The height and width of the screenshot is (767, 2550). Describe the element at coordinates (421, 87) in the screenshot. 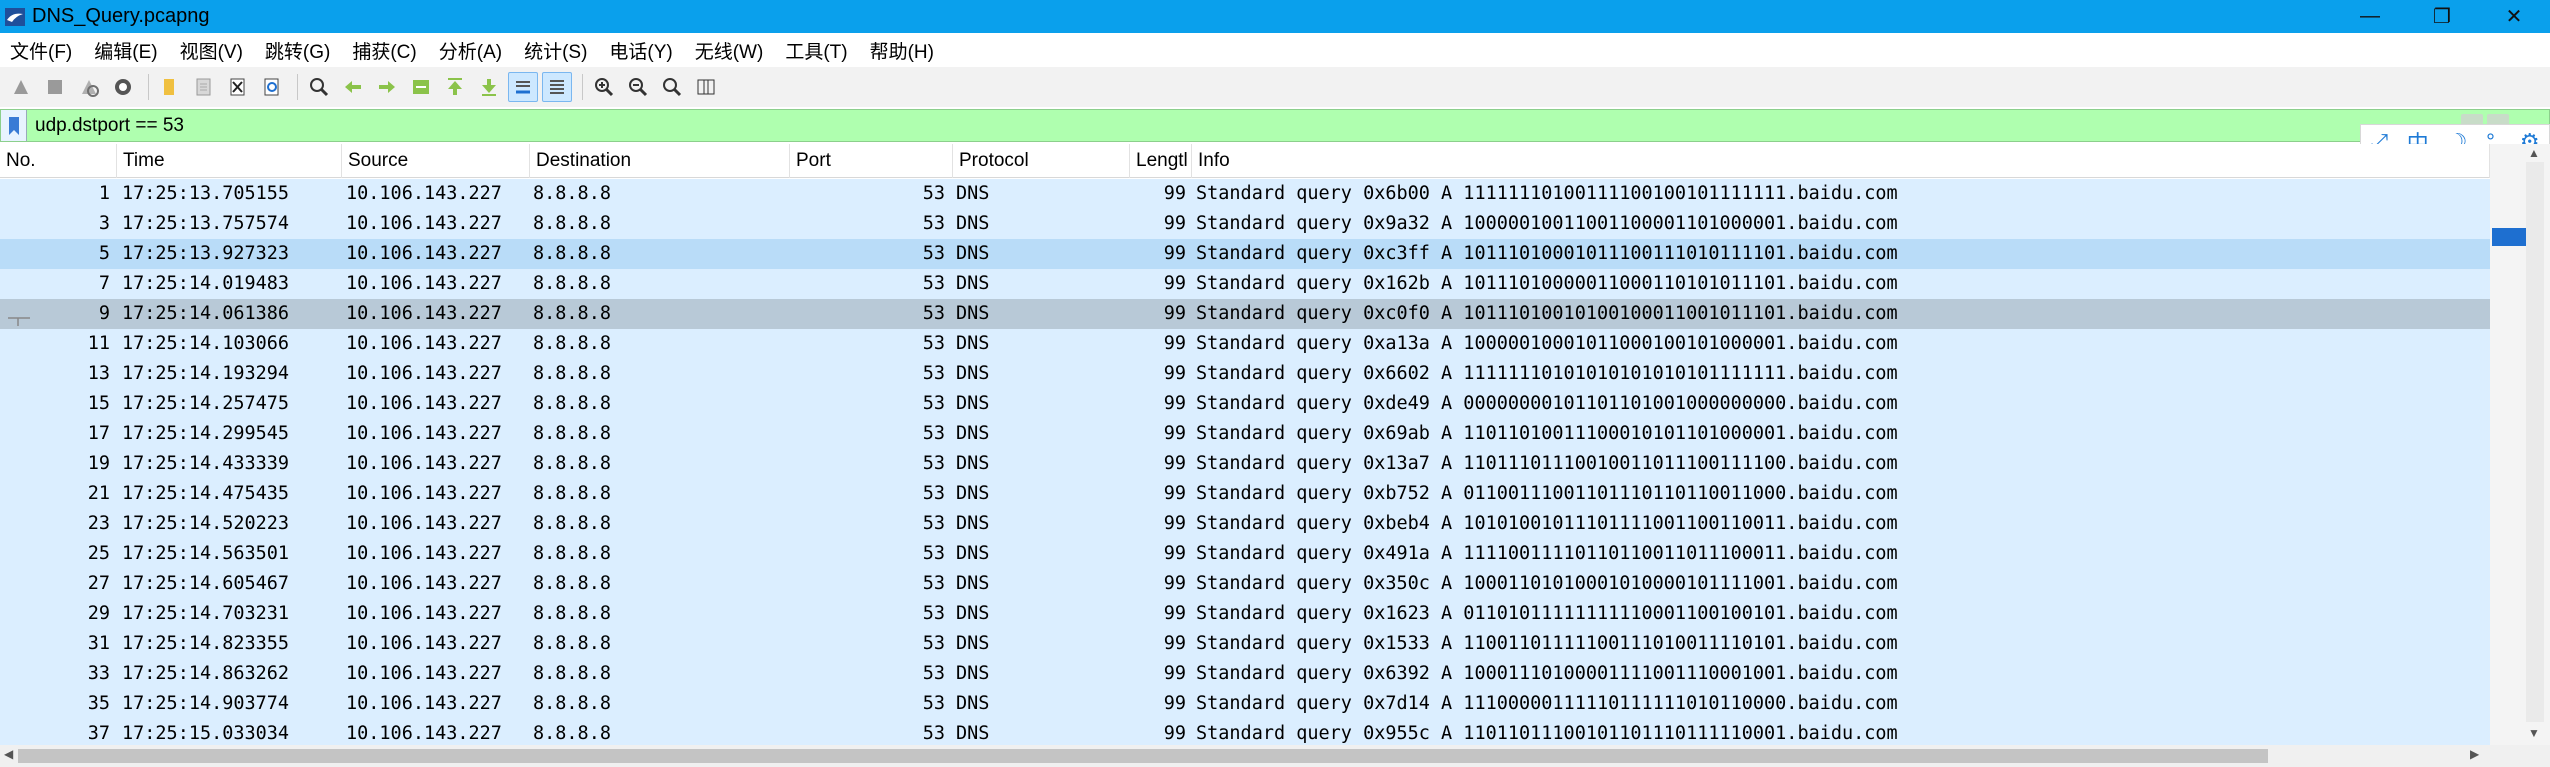

I see `go-to-packet-icon` at that location.